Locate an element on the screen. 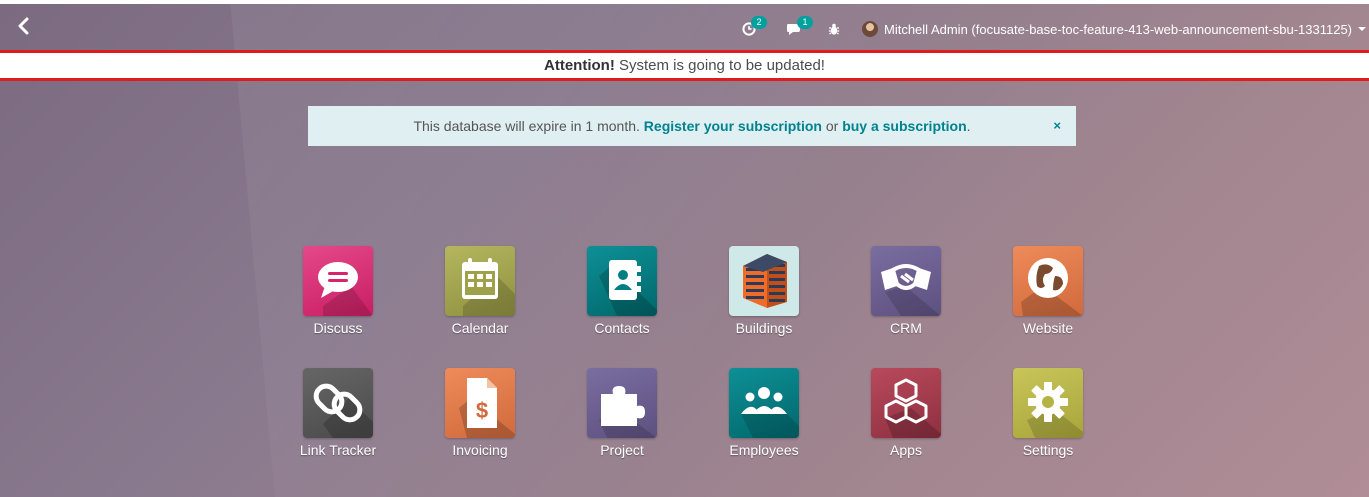  app-label: Settings is located at coordinates (1048, 450).